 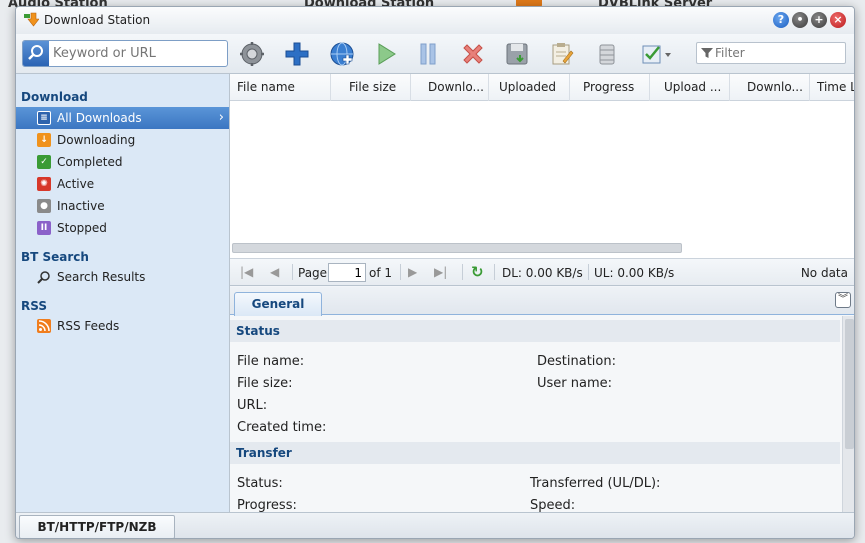 I want to click on delete-button, so click(x=473, y=54).